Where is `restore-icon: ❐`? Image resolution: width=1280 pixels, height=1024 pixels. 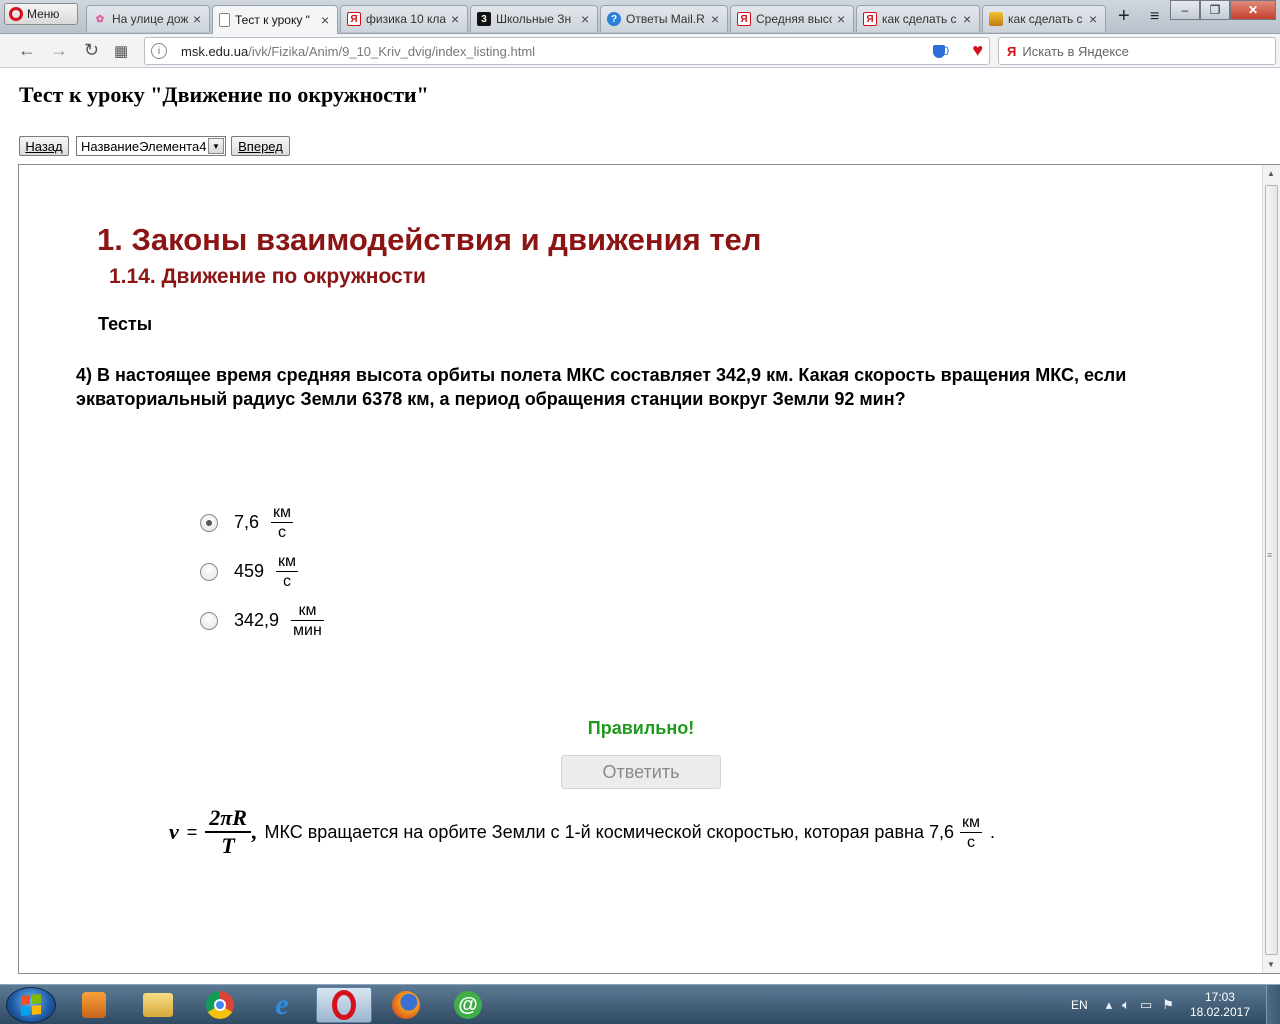
restore-icon: ❐ is located at coordinates (1215, 10).